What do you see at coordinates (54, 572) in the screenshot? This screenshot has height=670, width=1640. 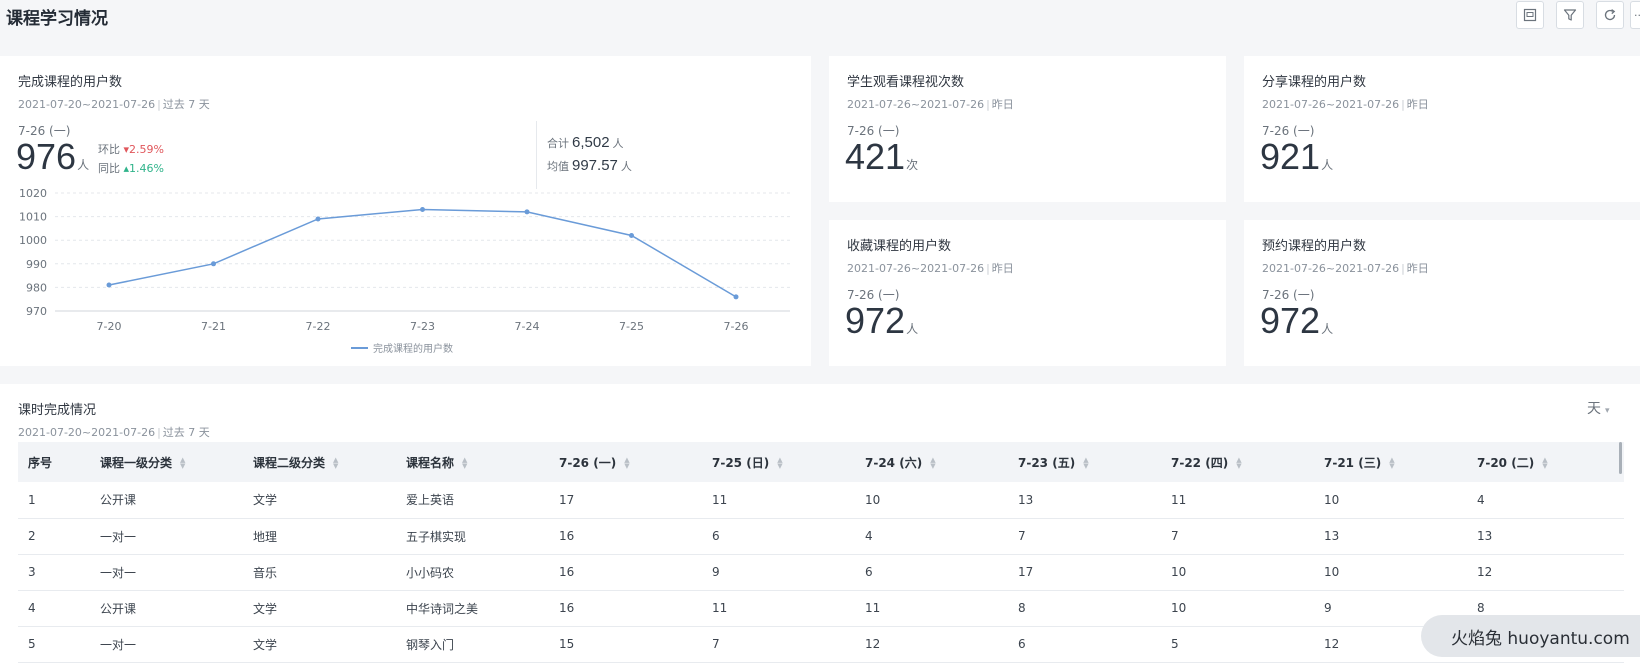 I see `table-cell: 3` at bounding box center [54, 572].